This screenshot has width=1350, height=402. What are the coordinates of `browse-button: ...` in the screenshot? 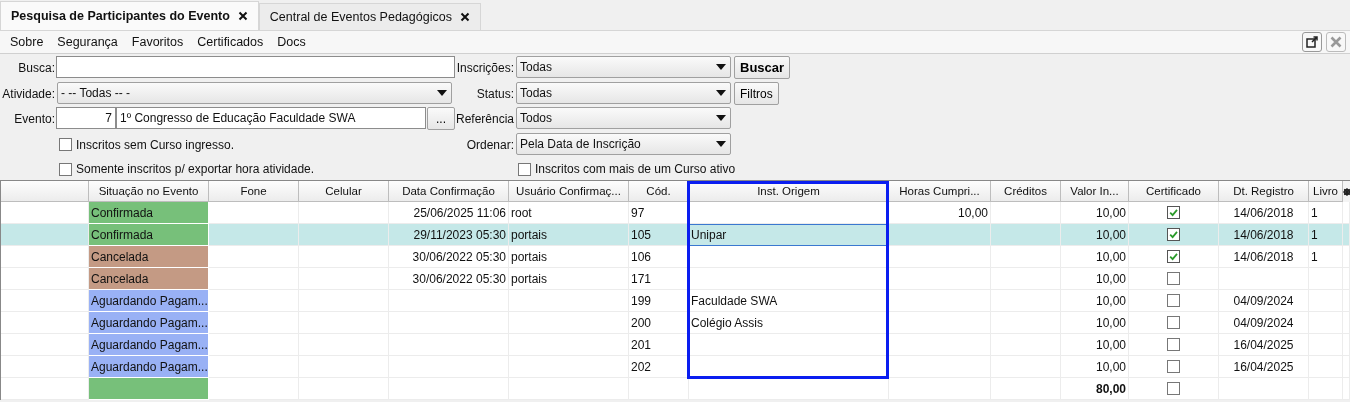 It's located at (441, 118).